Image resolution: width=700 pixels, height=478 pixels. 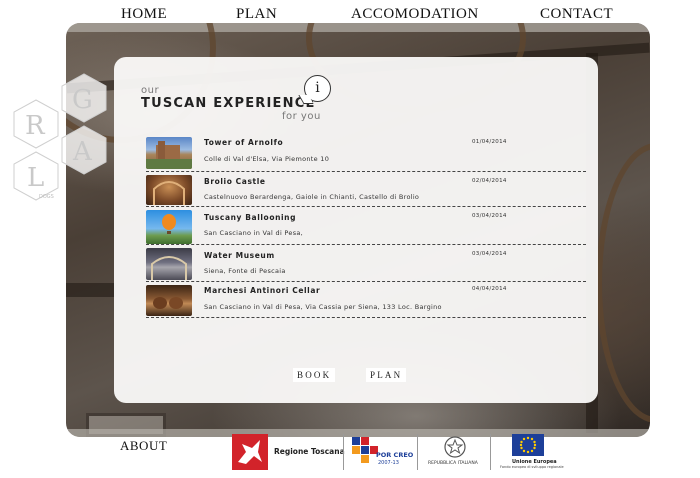 I want to click on balloon-photo-thumb, so click(x=169, y=227).